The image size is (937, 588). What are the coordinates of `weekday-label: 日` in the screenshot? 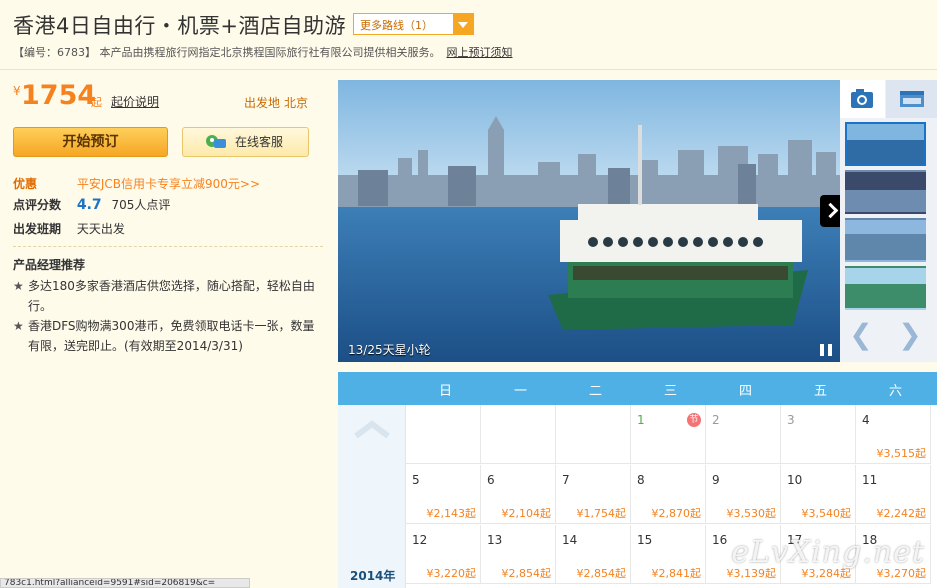 It's located at (445, 391).